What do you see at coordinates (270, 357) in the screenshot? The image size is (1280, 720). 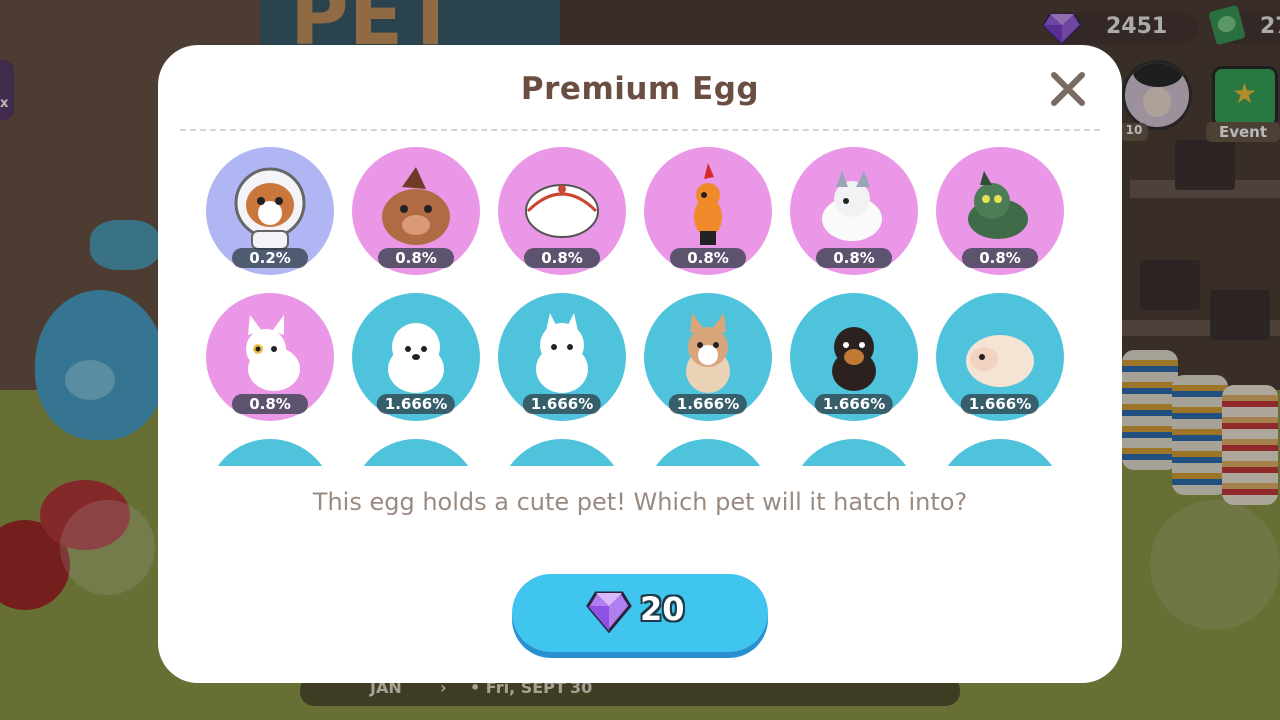 I see `pet-slot-white-cat: 0.8%` at bounding box center [270, 357].